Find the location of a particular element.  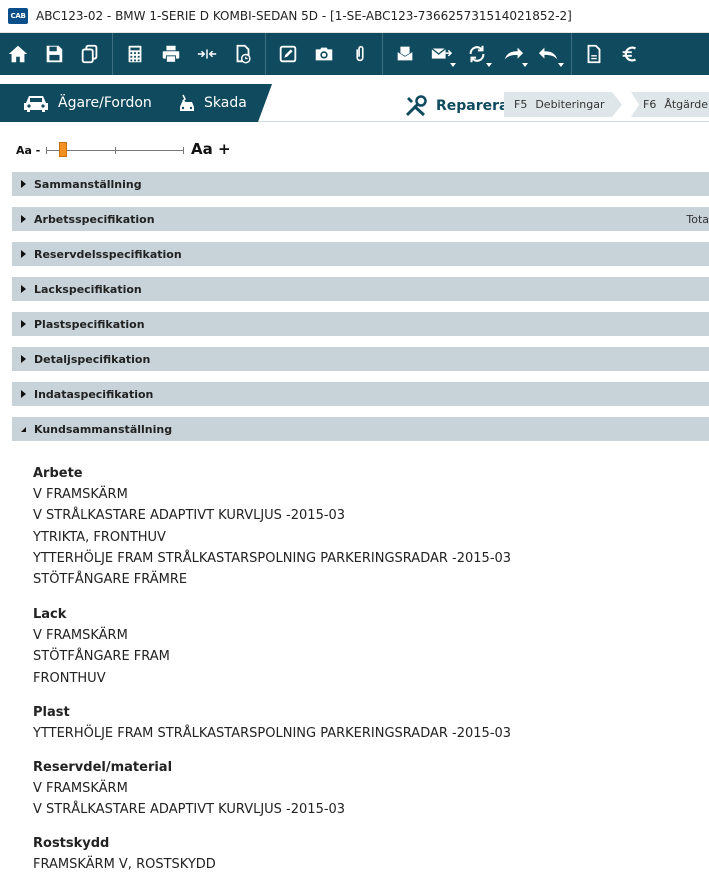

nav-damage: Skada is located at coordinates (212, 103).